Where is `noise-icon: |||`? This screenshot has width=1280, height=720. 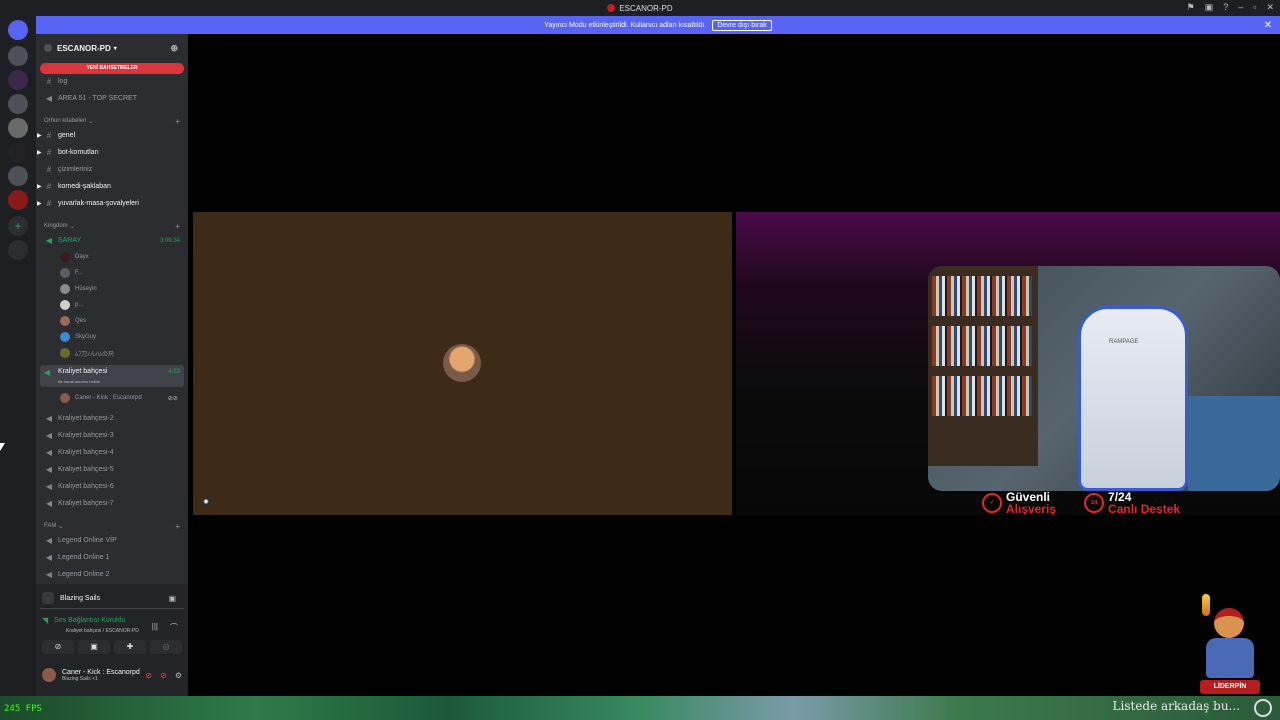 noise-icon: ||| is located at coordinates (155, 626).